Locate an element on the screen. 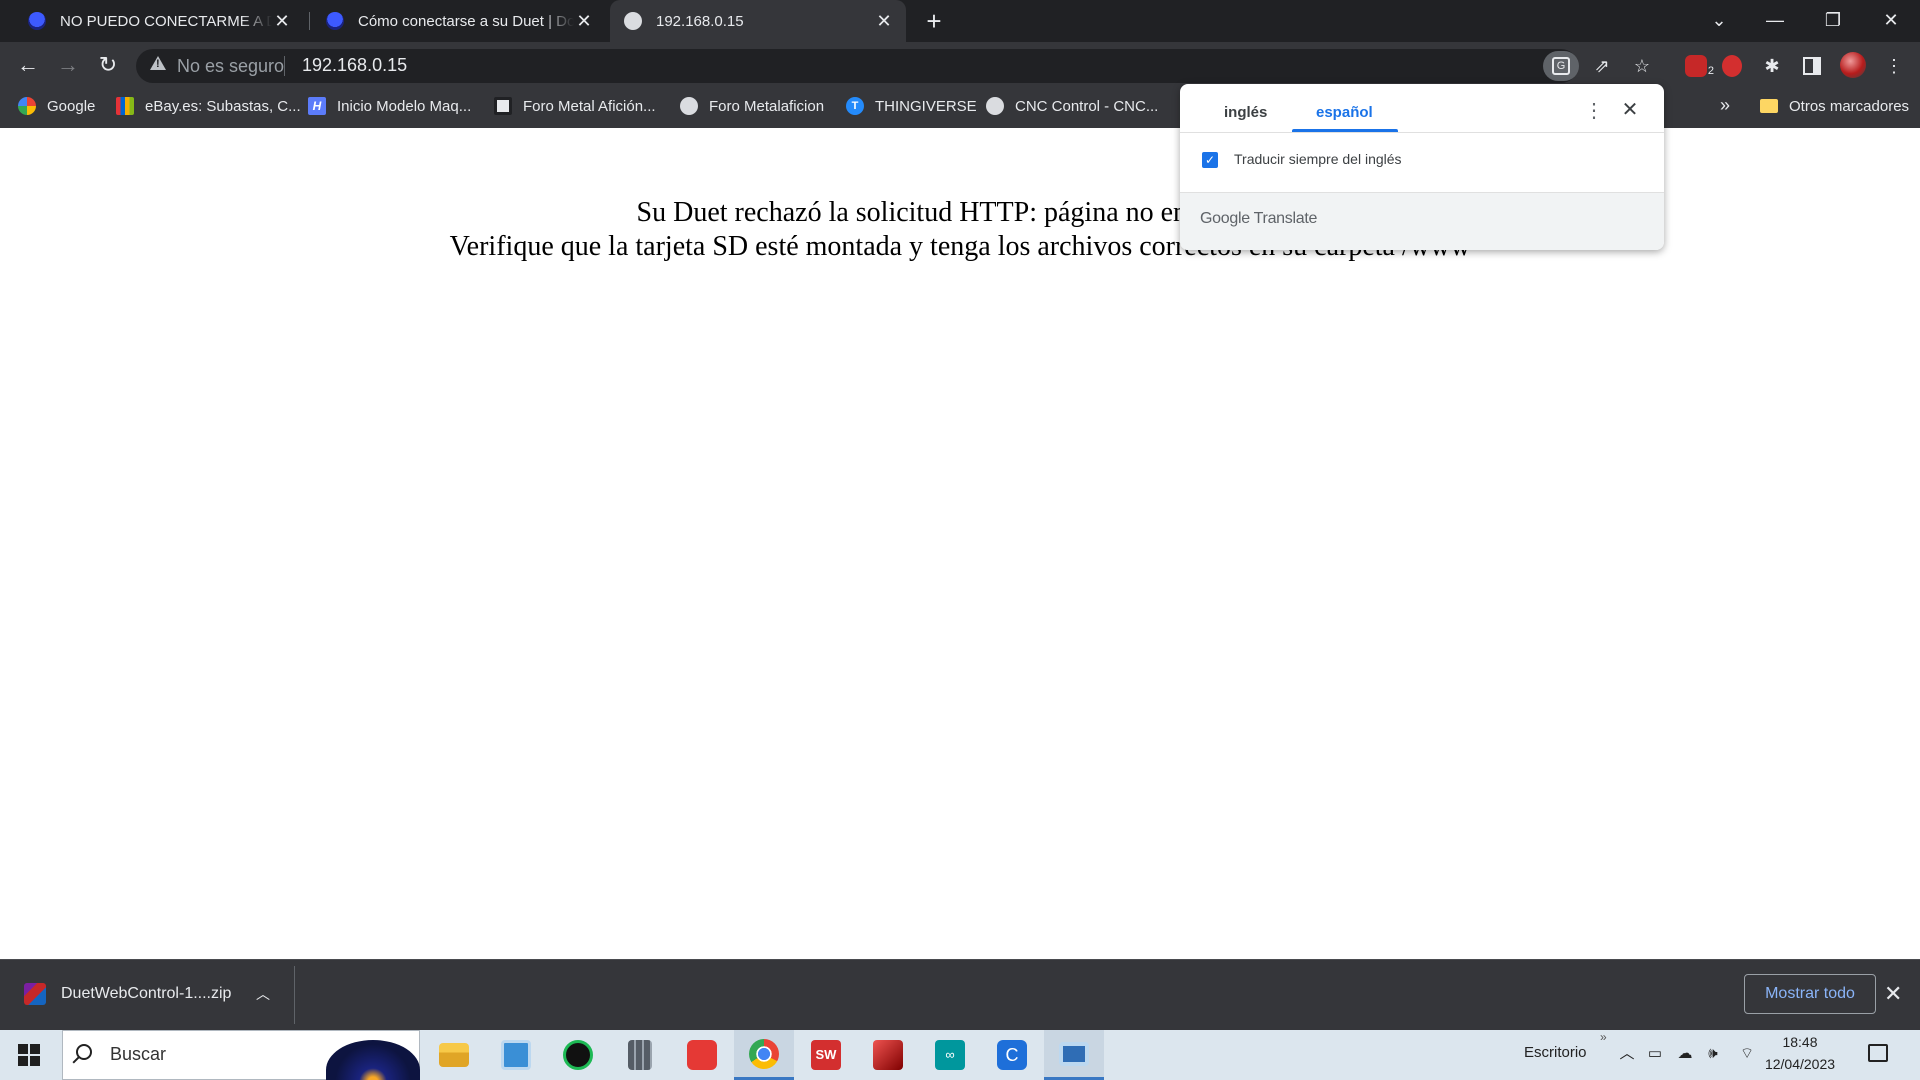  extension-badge: 2 is located at coordinates (1710, 71).